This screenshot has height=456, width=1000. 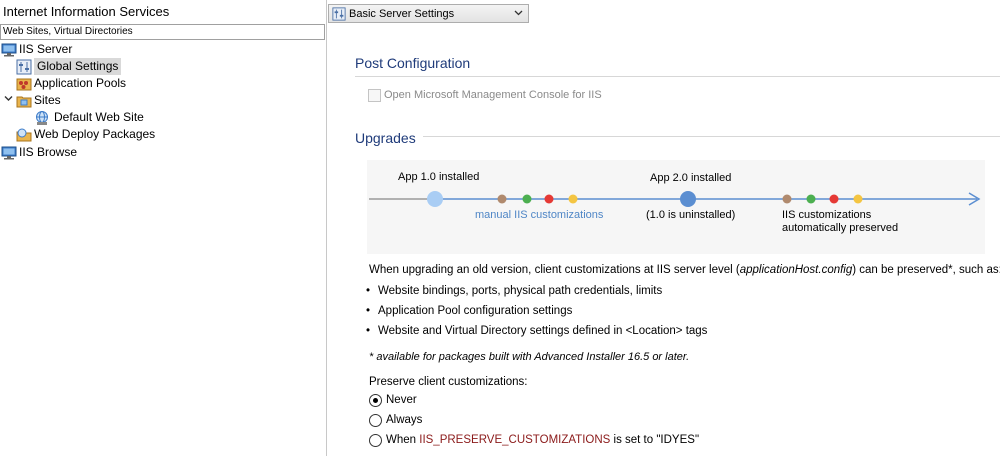 I want to click on app1-marker, so click(x=435, y=199).